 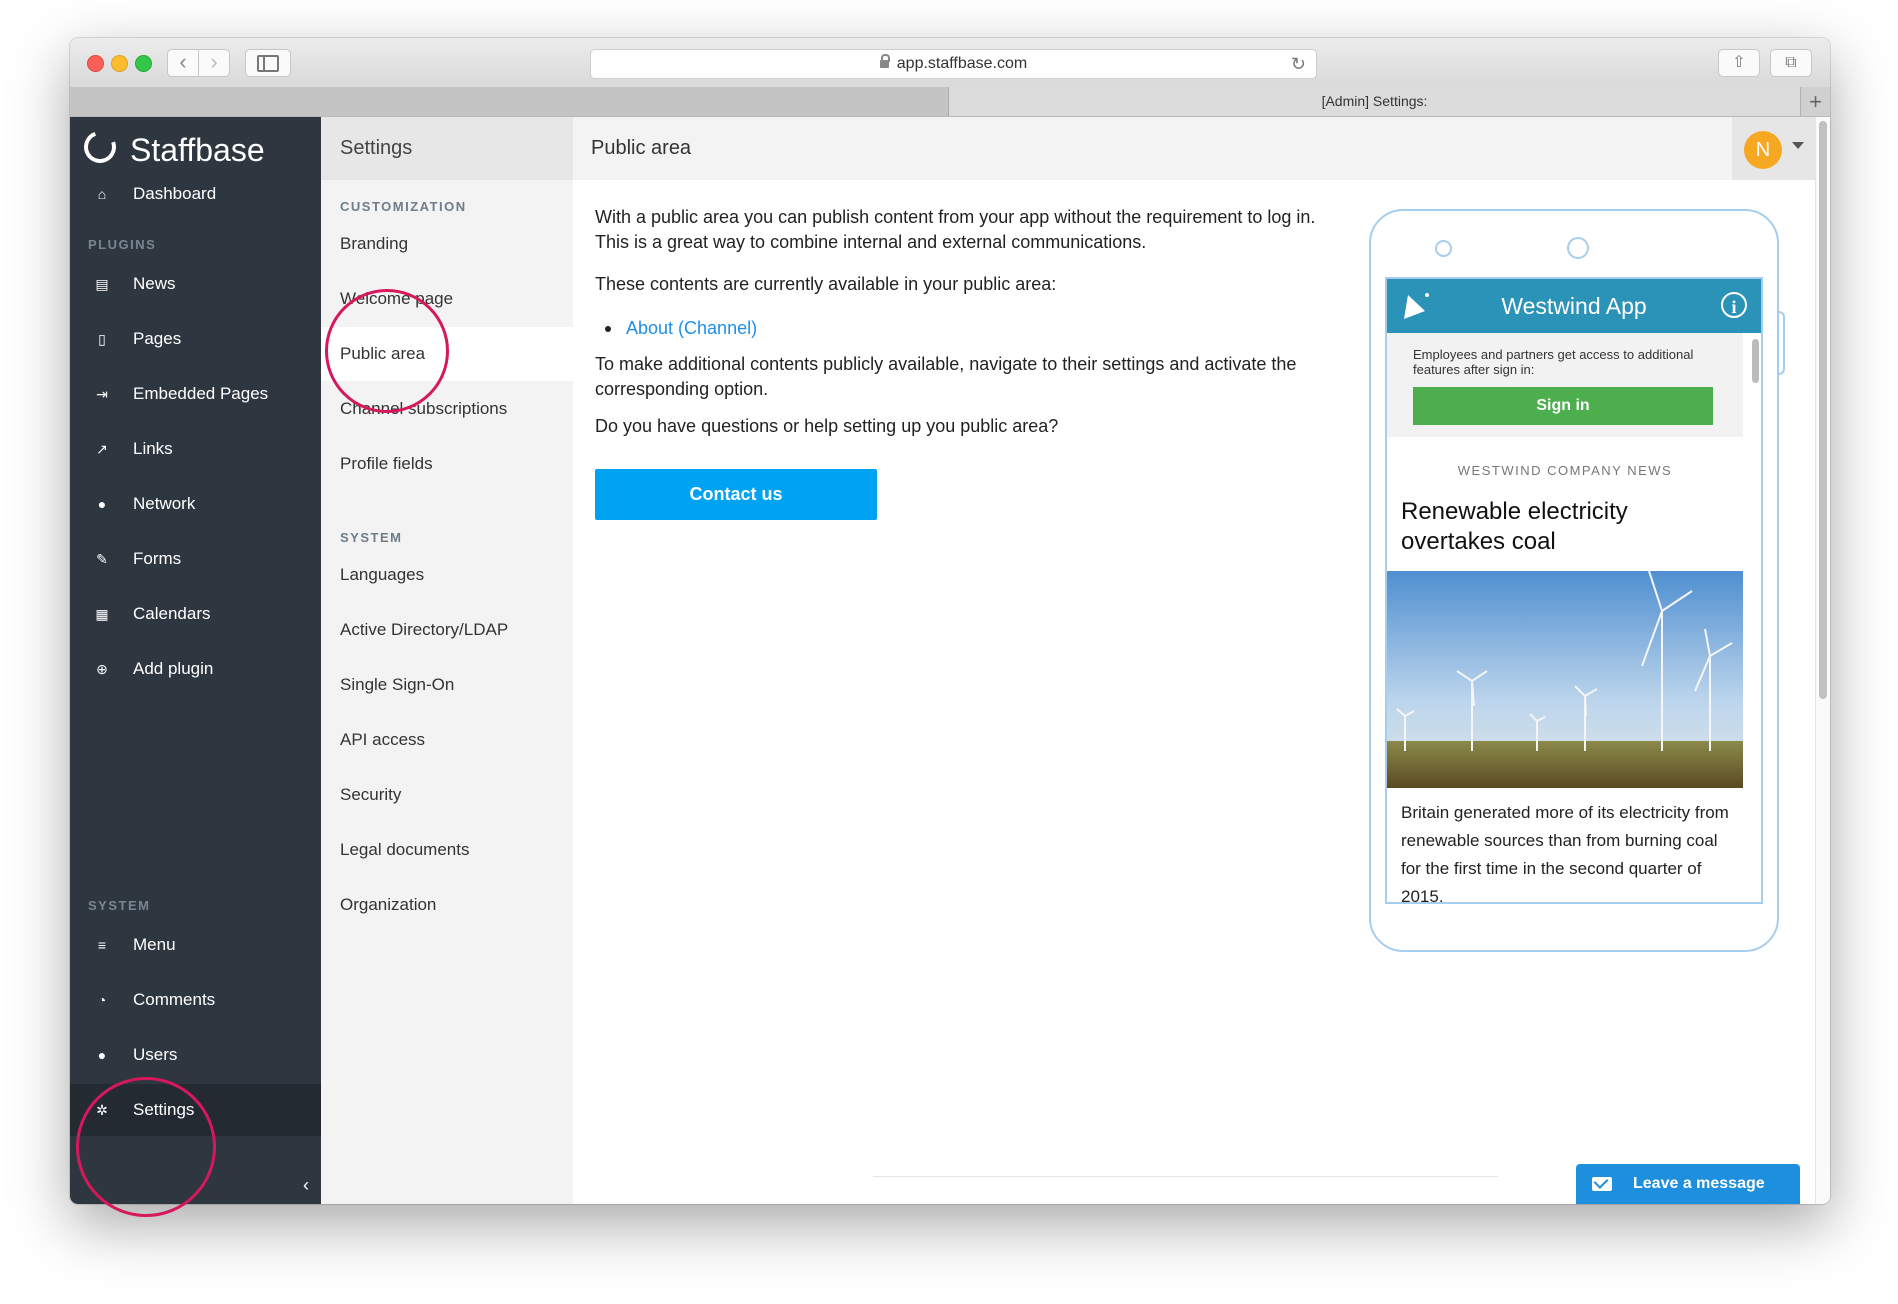 I want to click on main-scrollbar-thumb, so click(x=1823, y=410).